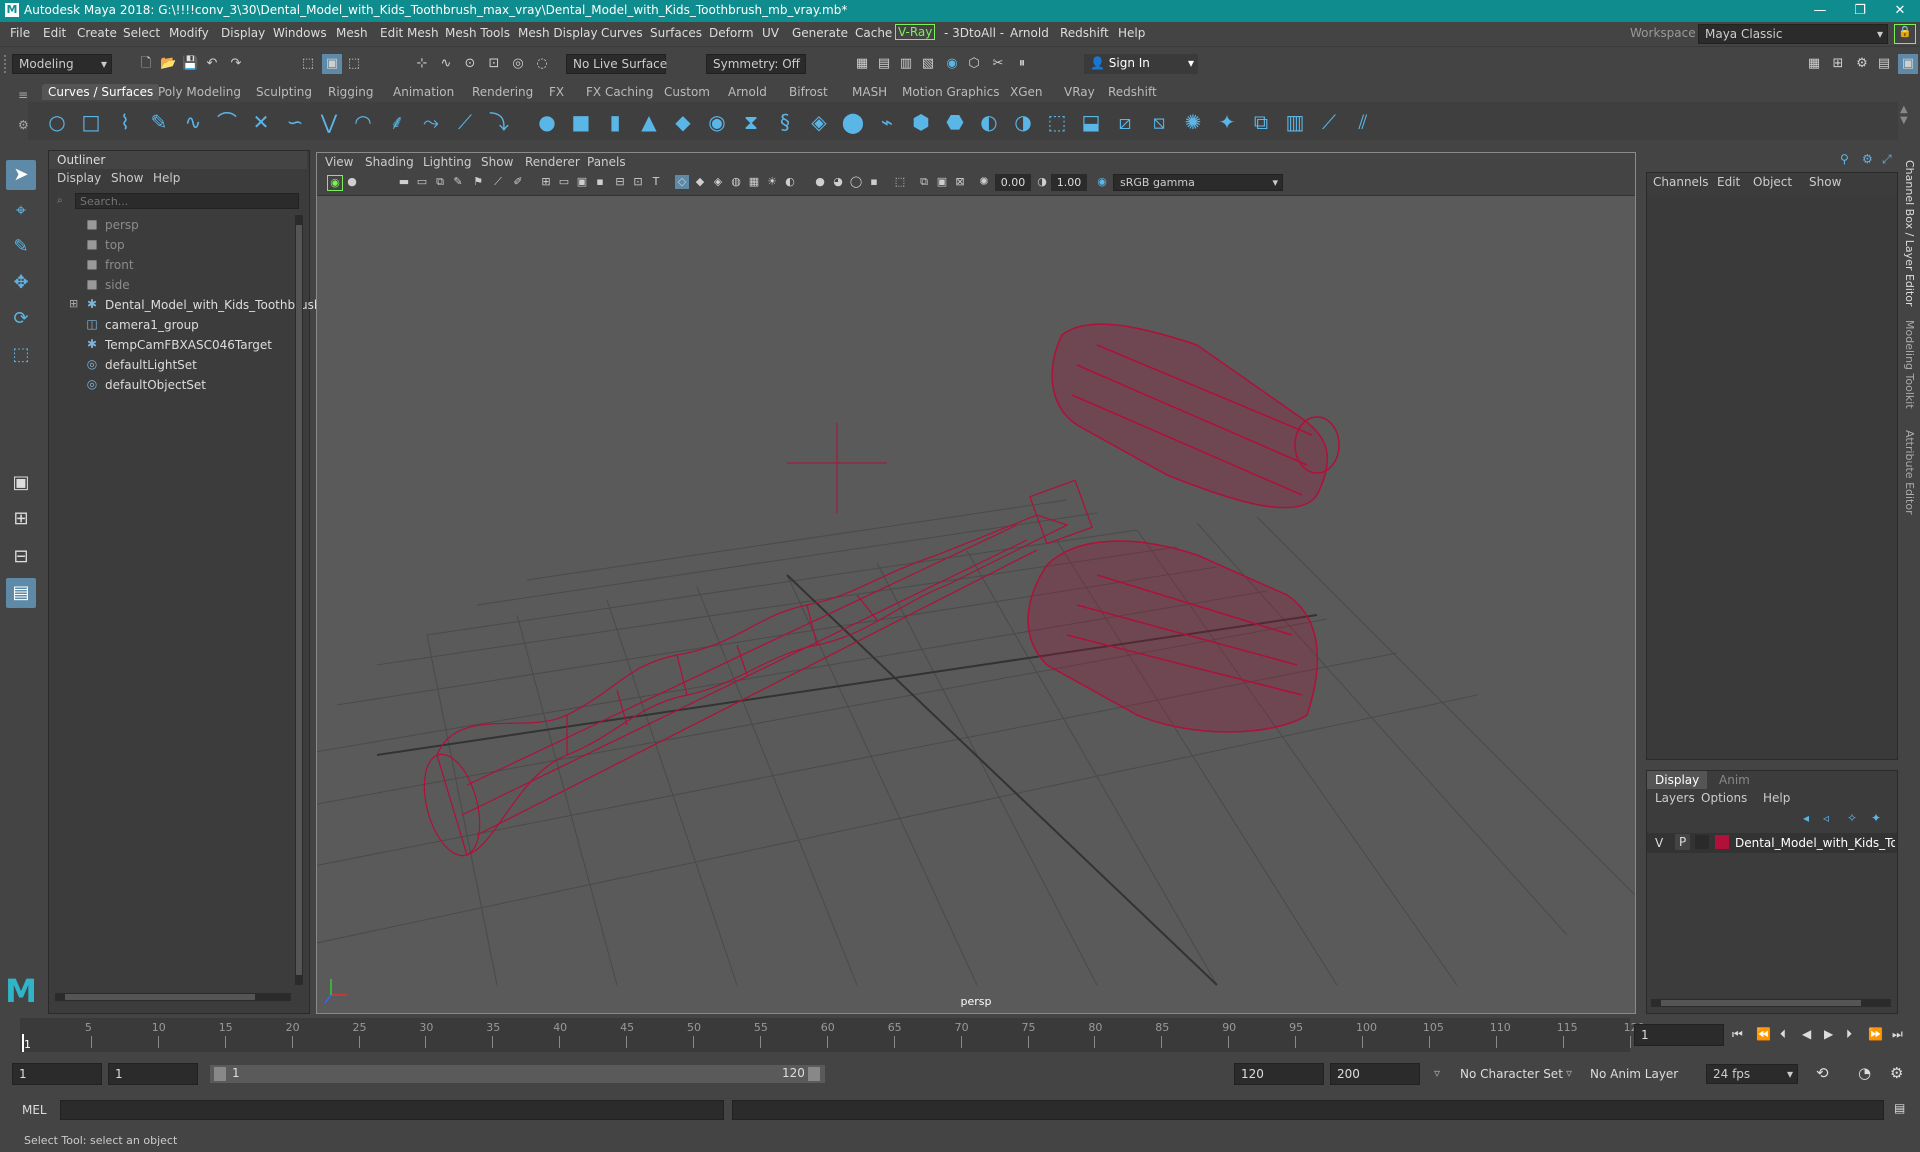 This screenshot has width=1920, height=1152. I want to click on shadows-icon: ◐, so click(790, 182).